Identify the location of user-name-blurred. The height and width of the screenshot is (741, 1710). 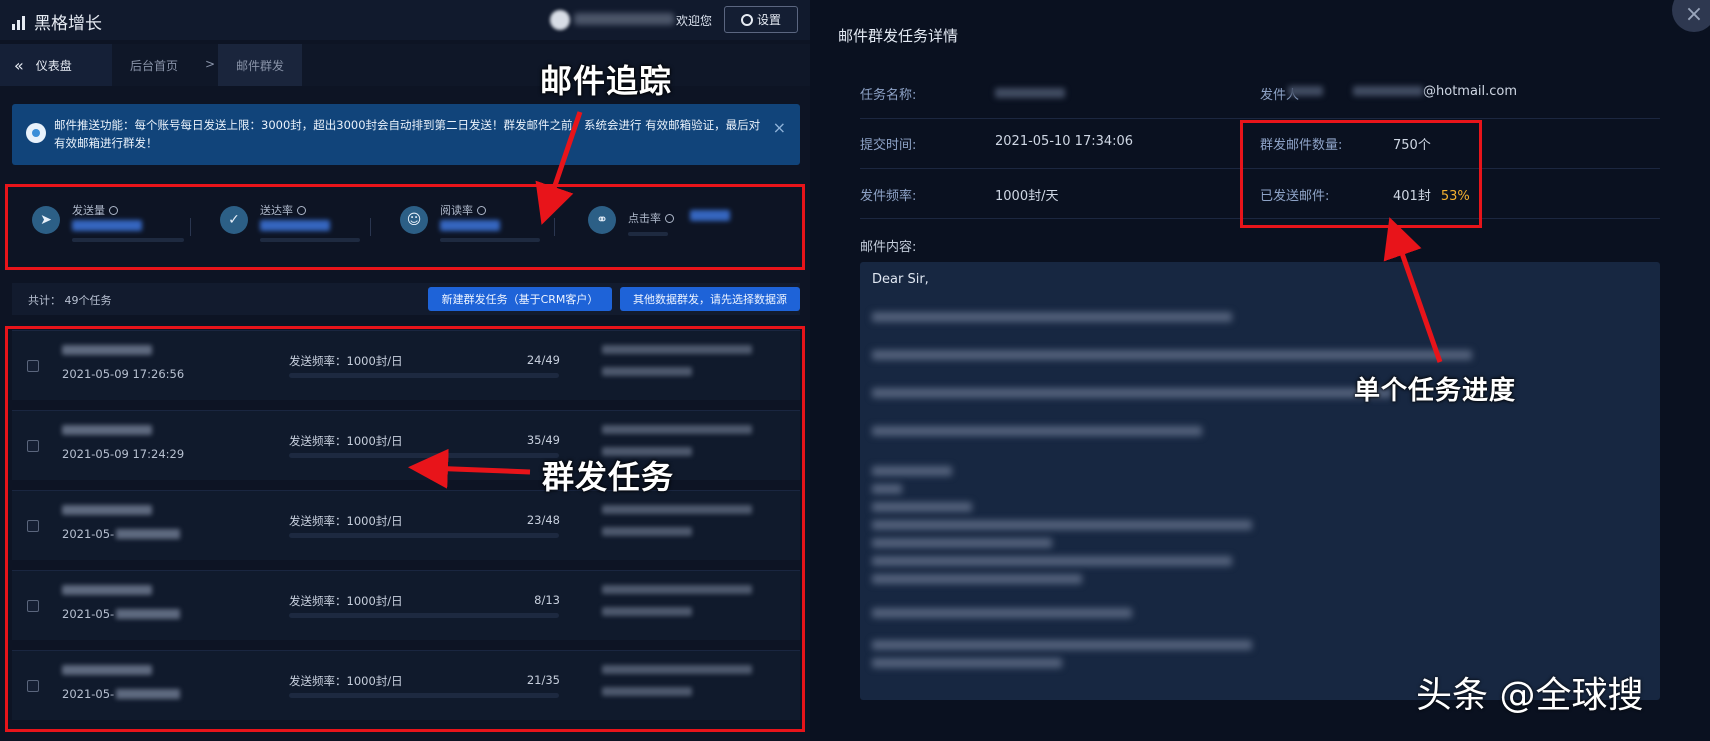
(624, 19).